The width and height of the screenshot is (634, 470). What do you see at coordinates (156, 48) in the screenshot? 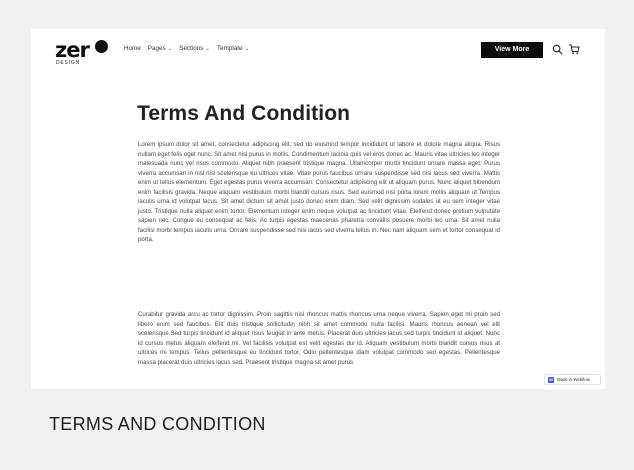
I see `menu-label: Pages` at bounding box center [156, 48].